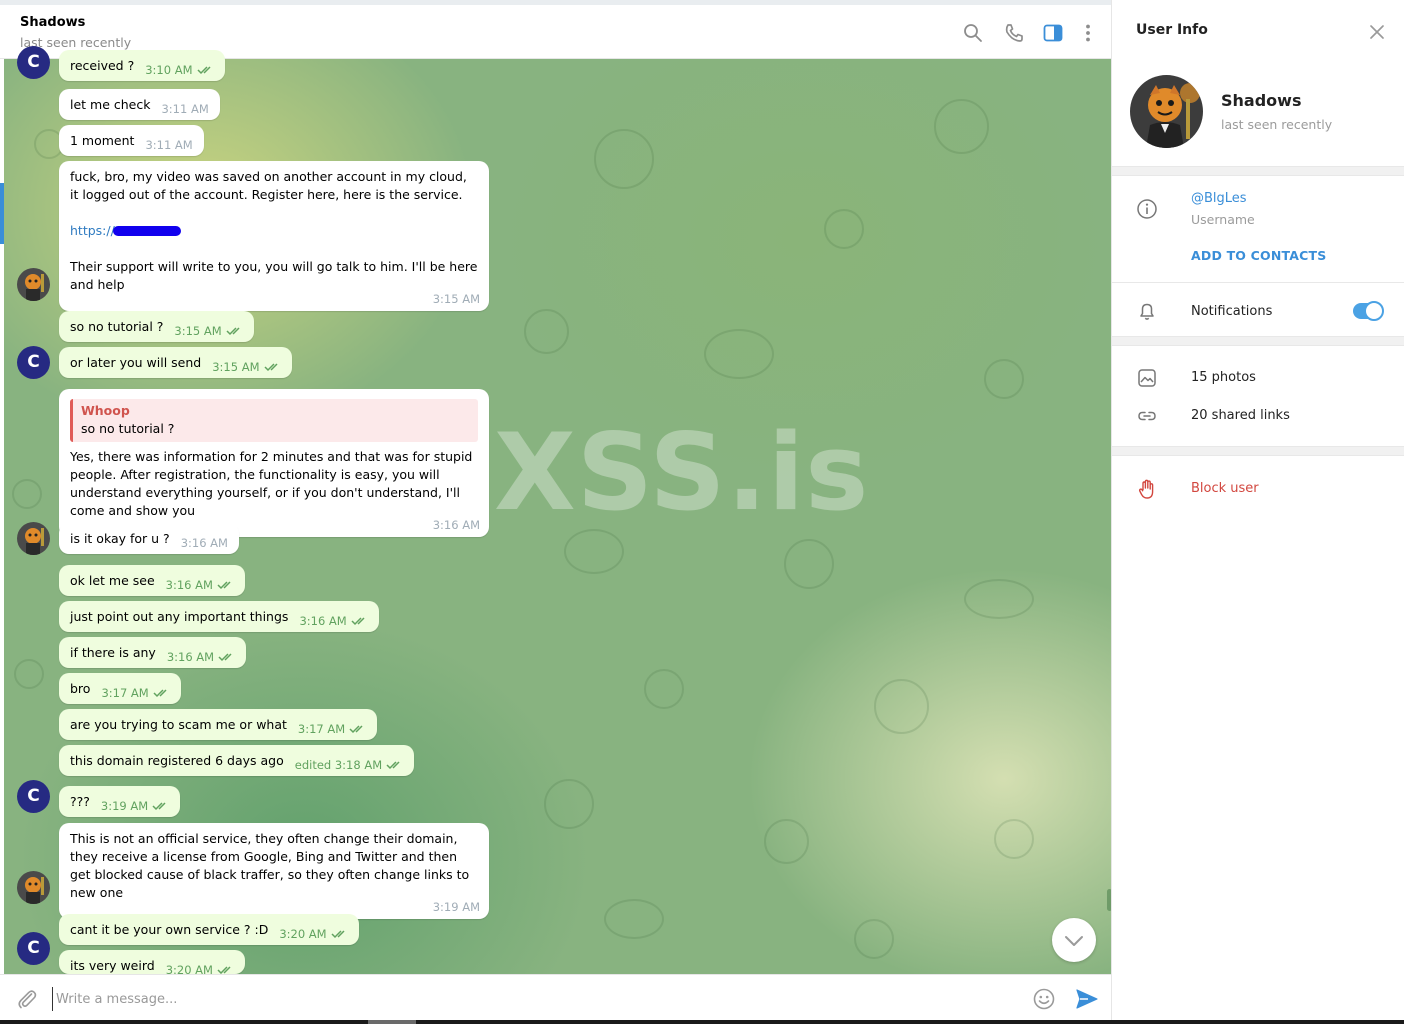 This screenshot has width=1404, height=1024. I want to click on message-bubble: bro 3:17 AM, so click(120, 688).